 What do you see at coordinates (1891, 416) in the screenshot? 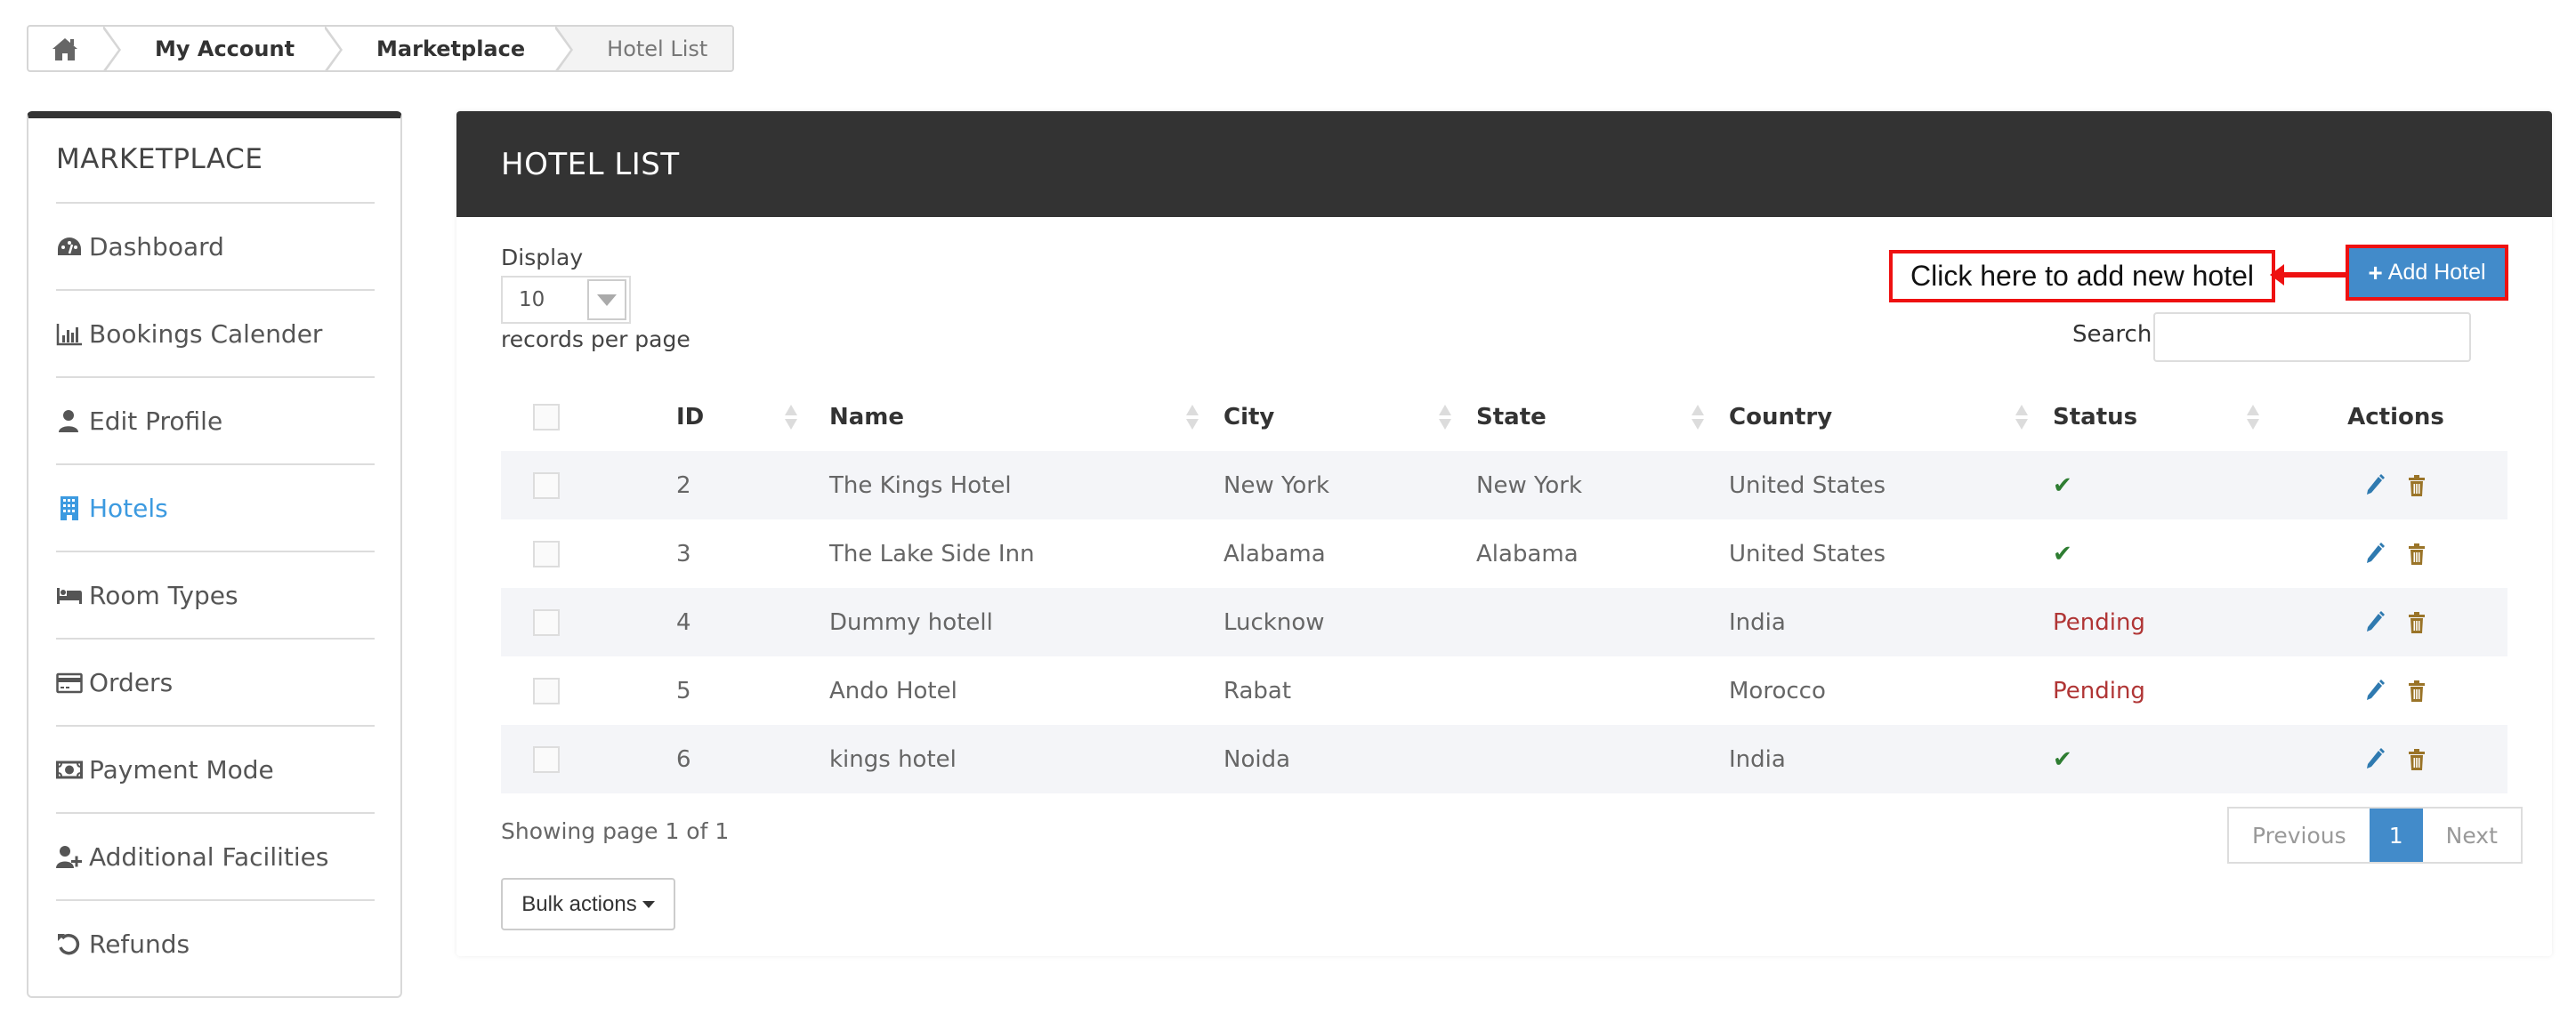
I see `column-header-country: Country` at bounding box center [1891, 416].